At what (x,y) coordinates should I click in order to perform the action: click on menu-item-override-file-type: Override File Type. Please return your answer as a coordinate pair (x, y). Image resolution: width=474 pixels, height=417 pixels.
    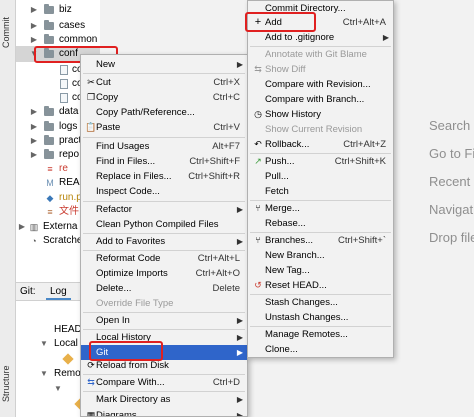
    Looking at the image, I should click on (164, 303).